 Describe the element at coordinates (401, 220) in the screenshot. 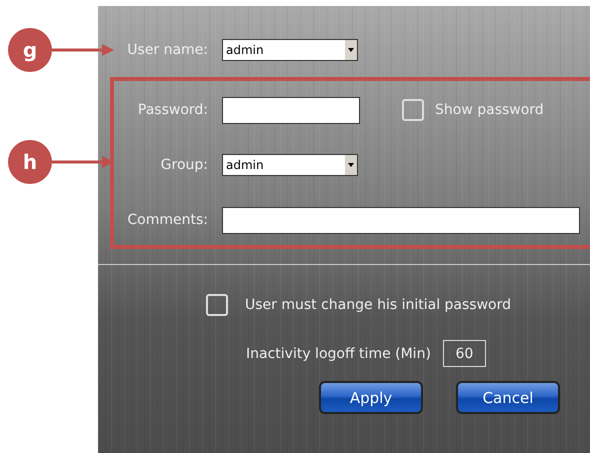

I see `comments-field` at that location.